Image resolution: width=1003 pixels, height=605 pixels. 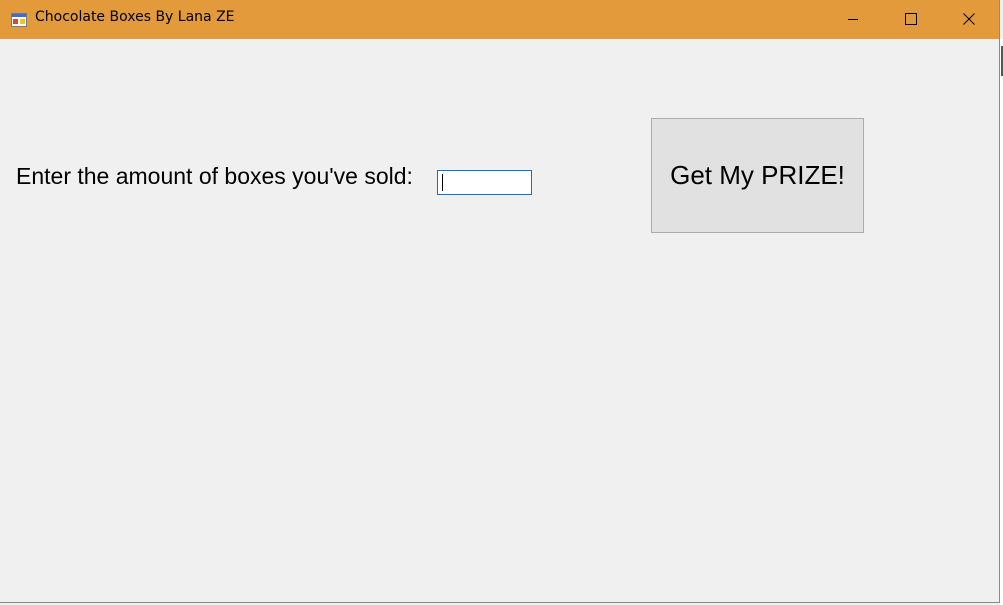 I want to click on minimize-button, so click(x=853, y=19).